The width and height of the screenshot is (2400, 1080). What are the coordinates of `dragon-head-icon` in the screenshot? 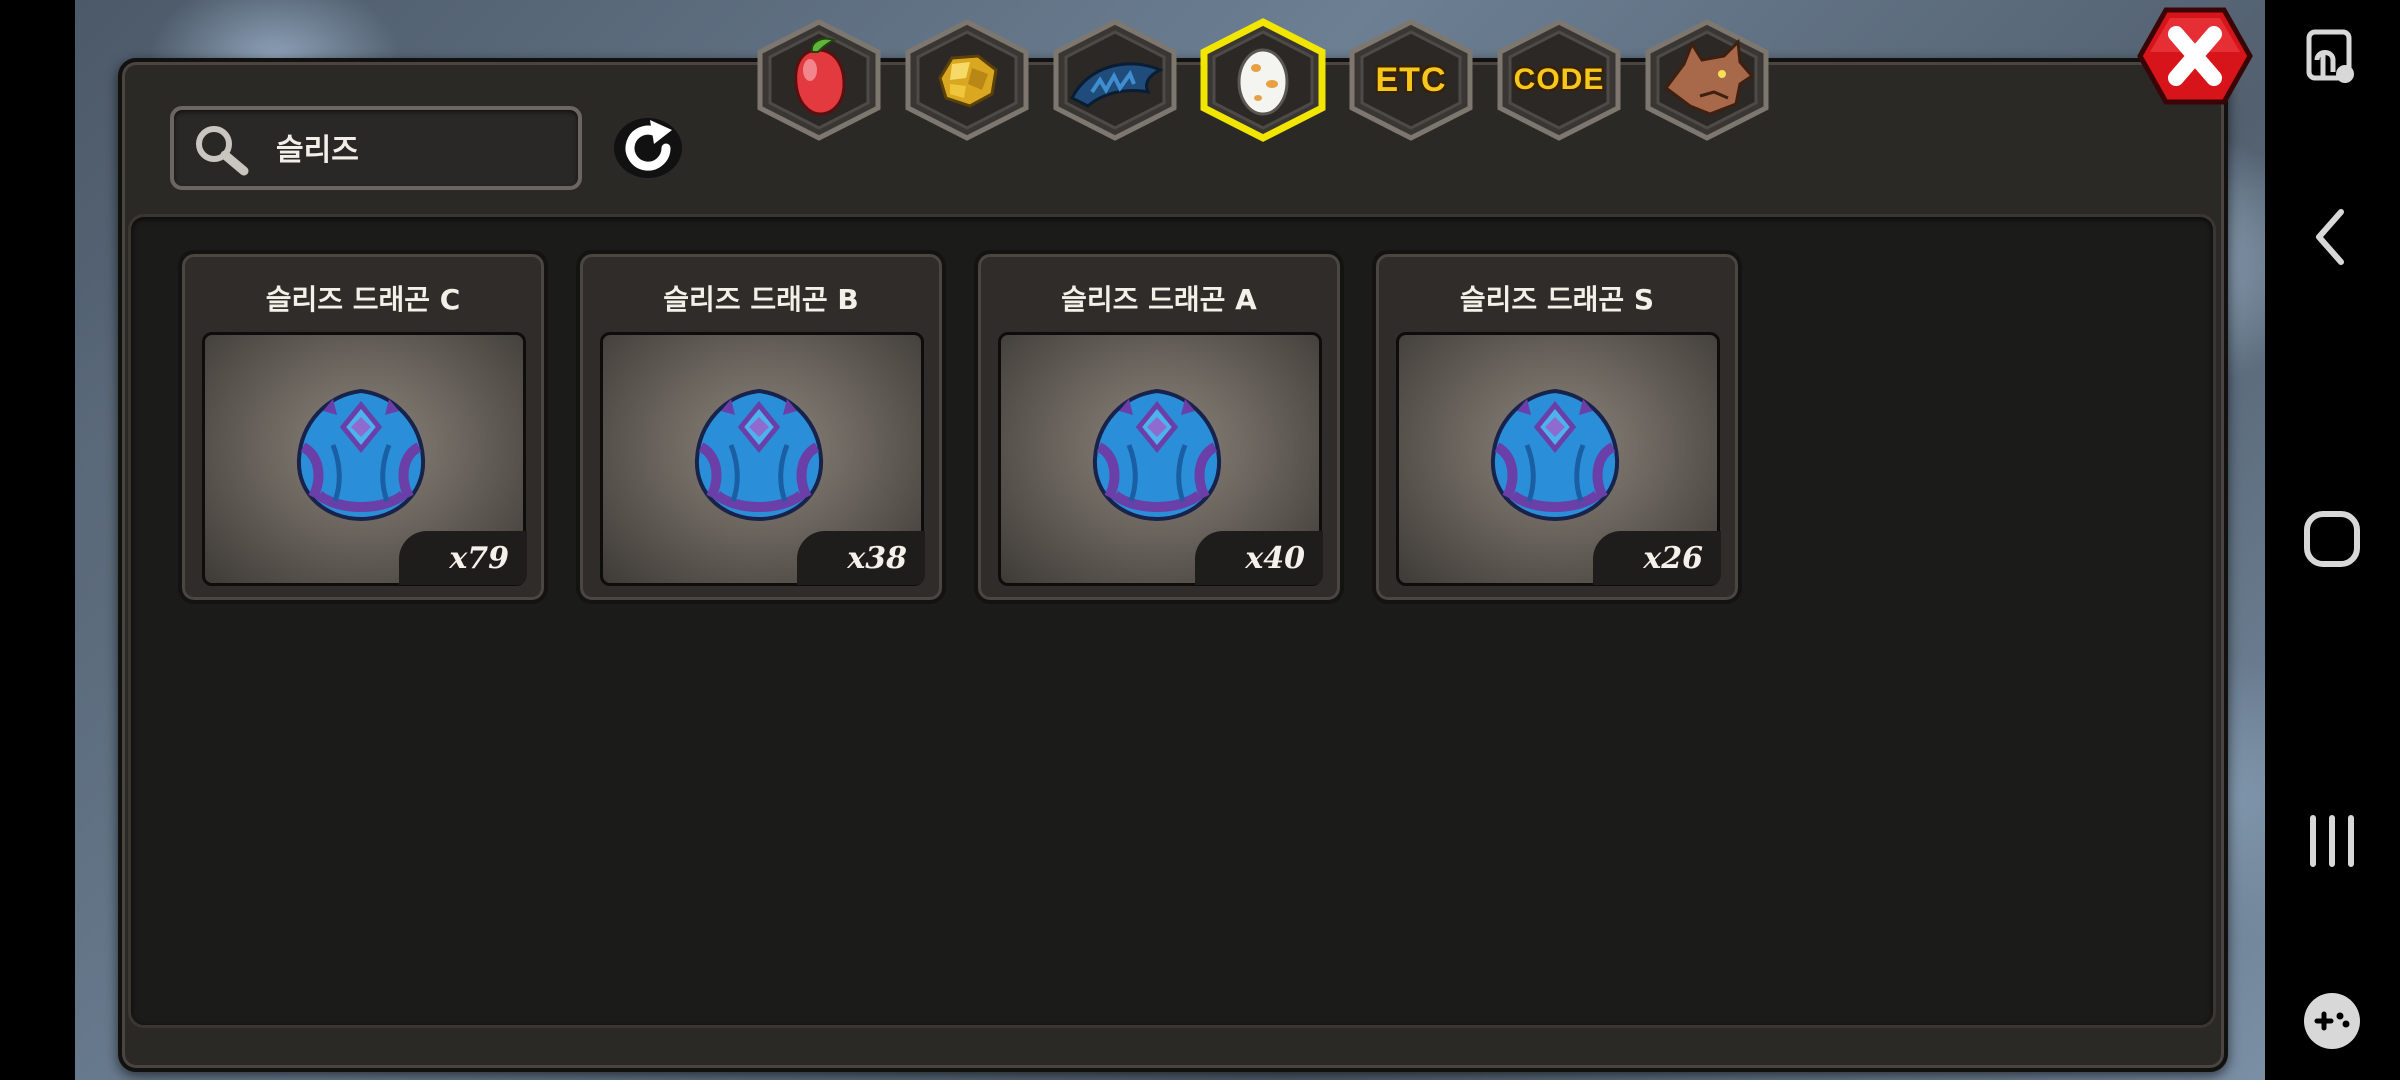 It's located at (1709, 77).